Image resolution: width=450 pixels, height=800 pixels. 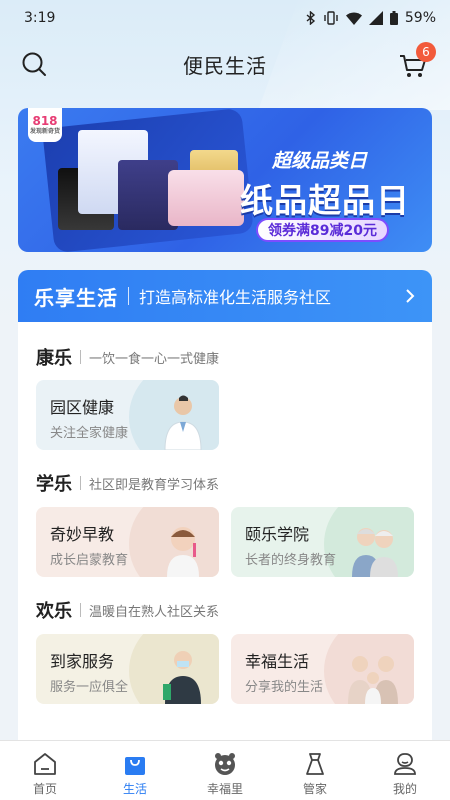 What do you see at coordinates (405, 764) in the screenshot?
I see `profile-icon` at bounding box center [405, 764].